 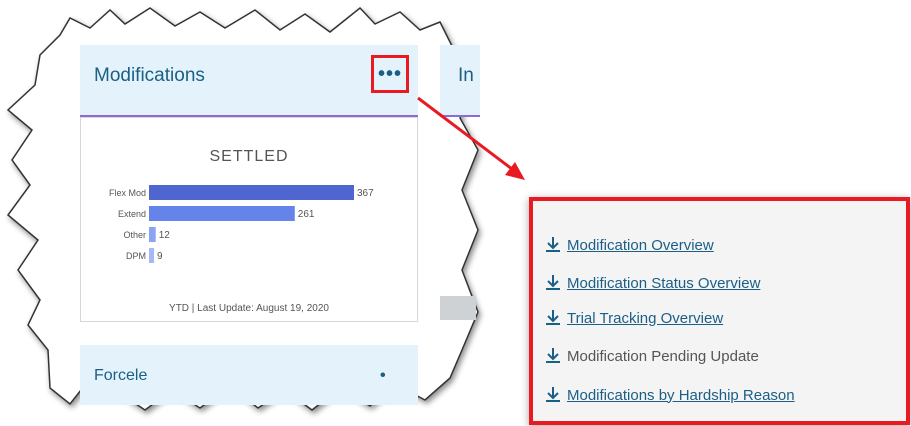 What do you see at coordinates (664, 283) in the screenshot?
I see `menu-item-label: Modification Status Overview` at bounding box center [664, 283].